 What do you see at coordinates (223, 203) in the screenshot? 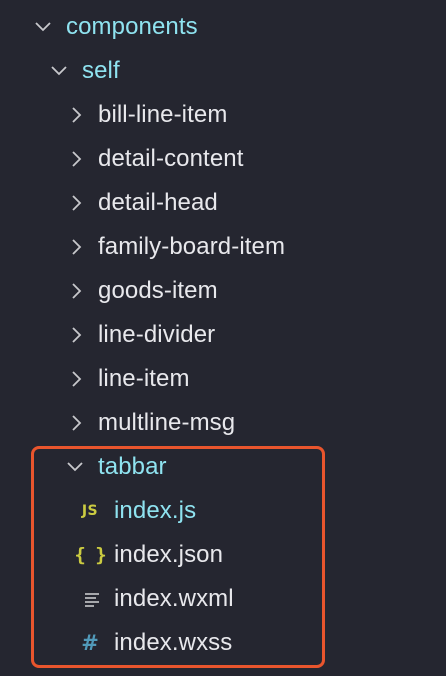
I see `tree-item-detail-head: detail-head` at bounding box center [223, 203].